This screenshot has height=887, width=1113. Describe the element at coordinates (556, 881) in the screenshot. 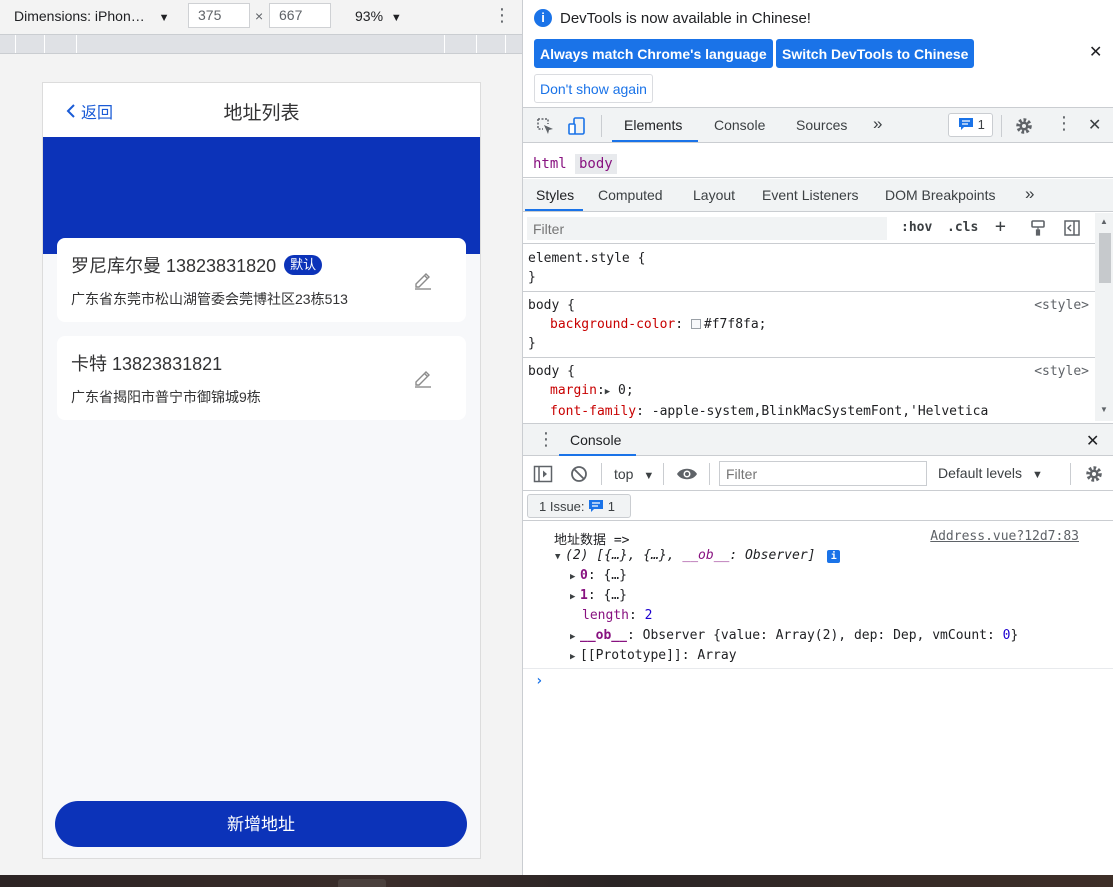

I see `os-taskbar` at that location.